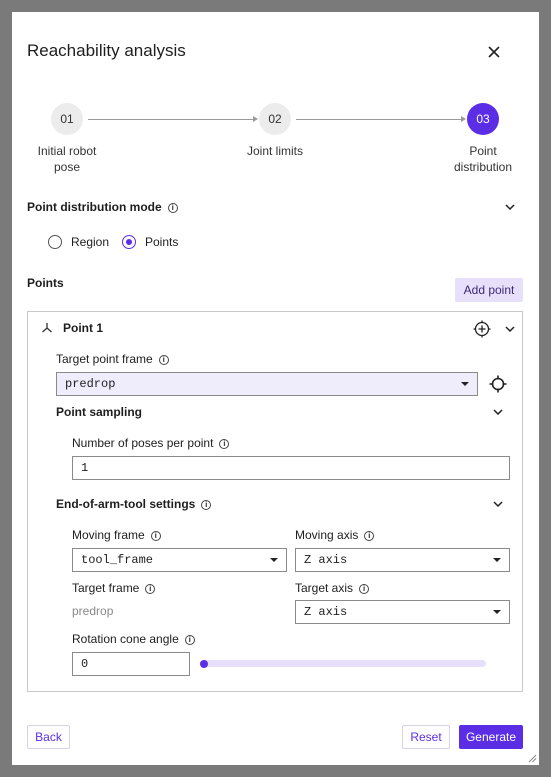 This screenshot has height=777, width=551. I want to click on poses-label-row: Number of poses per point i, so click(151, 443).